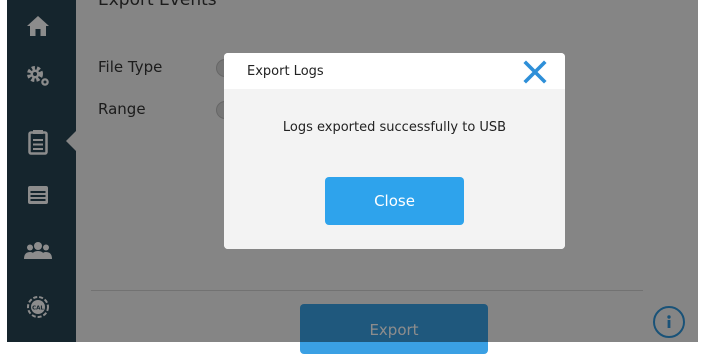 The height and width of the screenshot is (354, 705). Describe the element at coordinates (285, 71) in the screenshot. I see `dialog-title: Export Logs` at that location.